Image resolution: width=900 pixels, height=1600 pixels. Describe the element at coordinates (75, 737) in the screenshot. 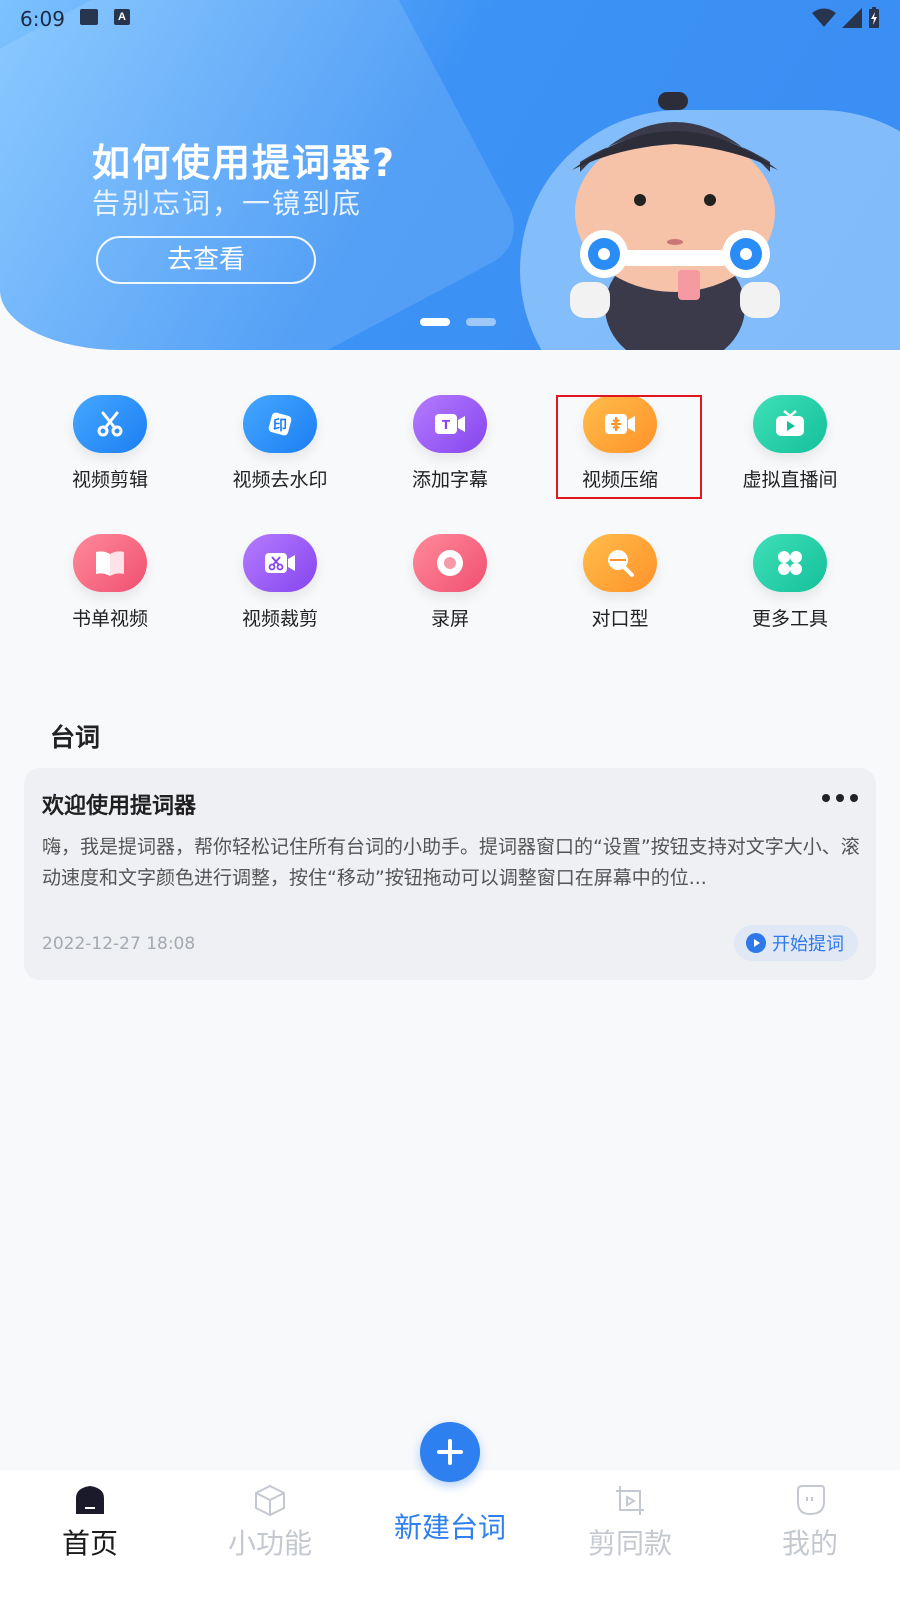

I see `section-title: 台词` at that location.